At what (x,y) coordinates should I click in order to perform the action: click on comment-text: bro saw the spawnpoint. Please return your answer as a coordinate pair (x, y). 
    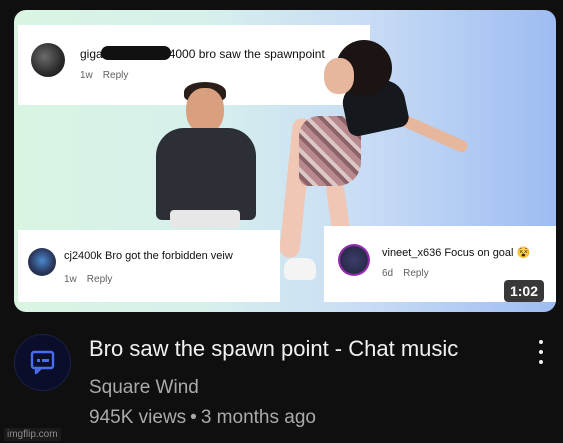
    Looking at the image, I should click on (261, 54).